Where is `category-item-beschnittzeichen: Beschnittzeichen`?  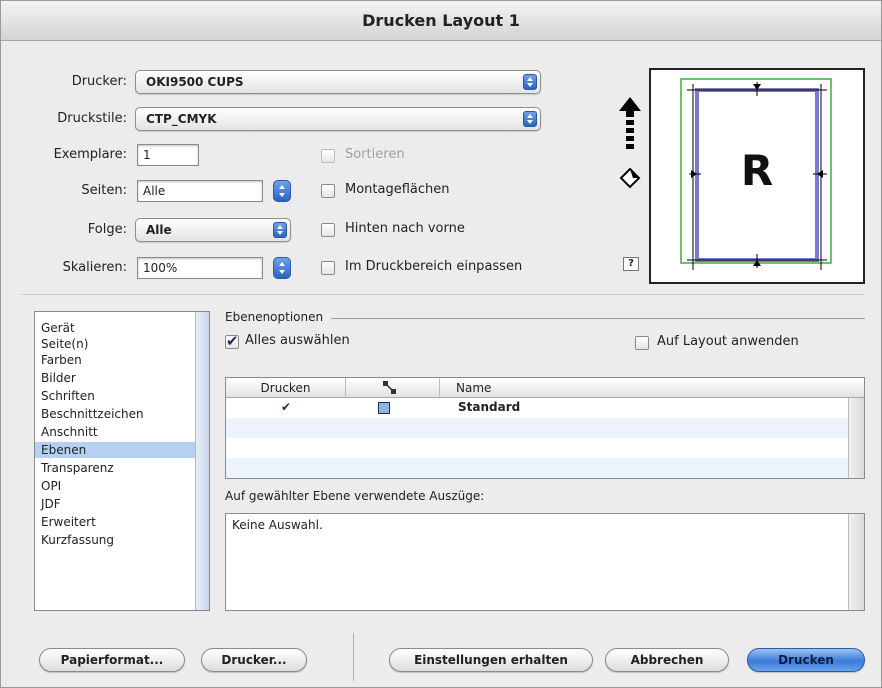
category-item-beschnittzeichen: Beschnittzeichen is located at coordinates (115, 414).